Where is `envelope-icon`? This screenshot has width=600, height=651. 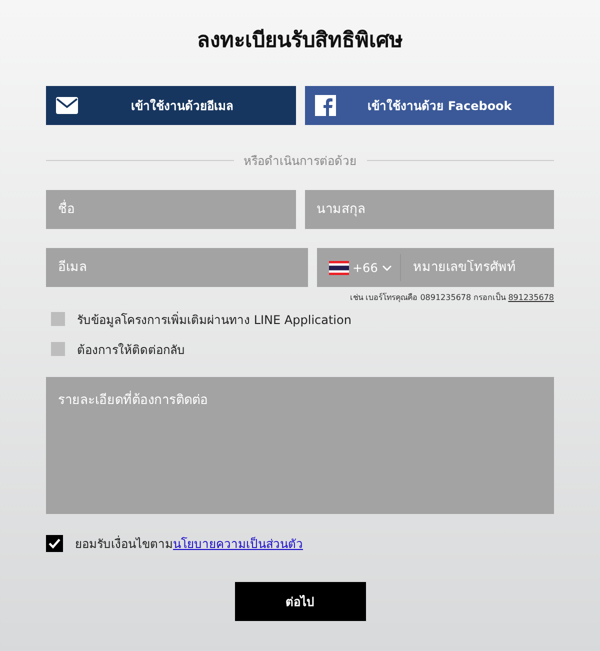 envelope-icon is located at coordinates (67, 105).